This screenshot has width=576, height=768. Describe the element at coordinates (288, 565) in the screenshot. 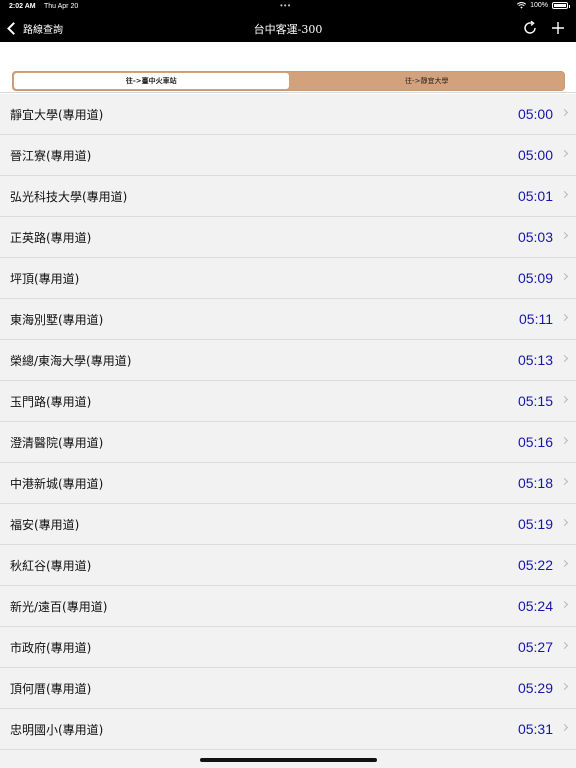

I see `list-item: 秋紅谷(專用道) 05:22` at that location.